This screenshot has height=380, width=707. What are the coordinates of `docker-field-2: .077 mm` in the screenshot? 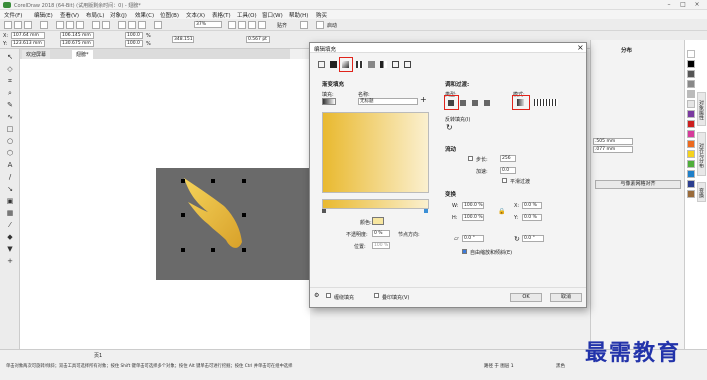 It's located at (613, 149).